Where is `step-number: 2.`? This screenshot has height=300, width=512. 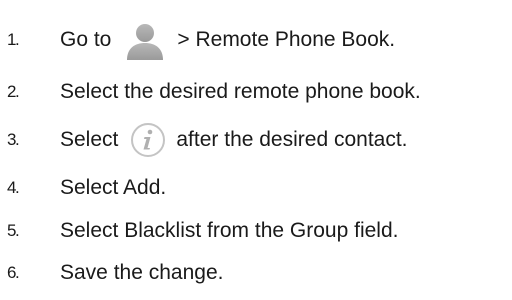 step-number: 2. is located at coordinates (13, 91).